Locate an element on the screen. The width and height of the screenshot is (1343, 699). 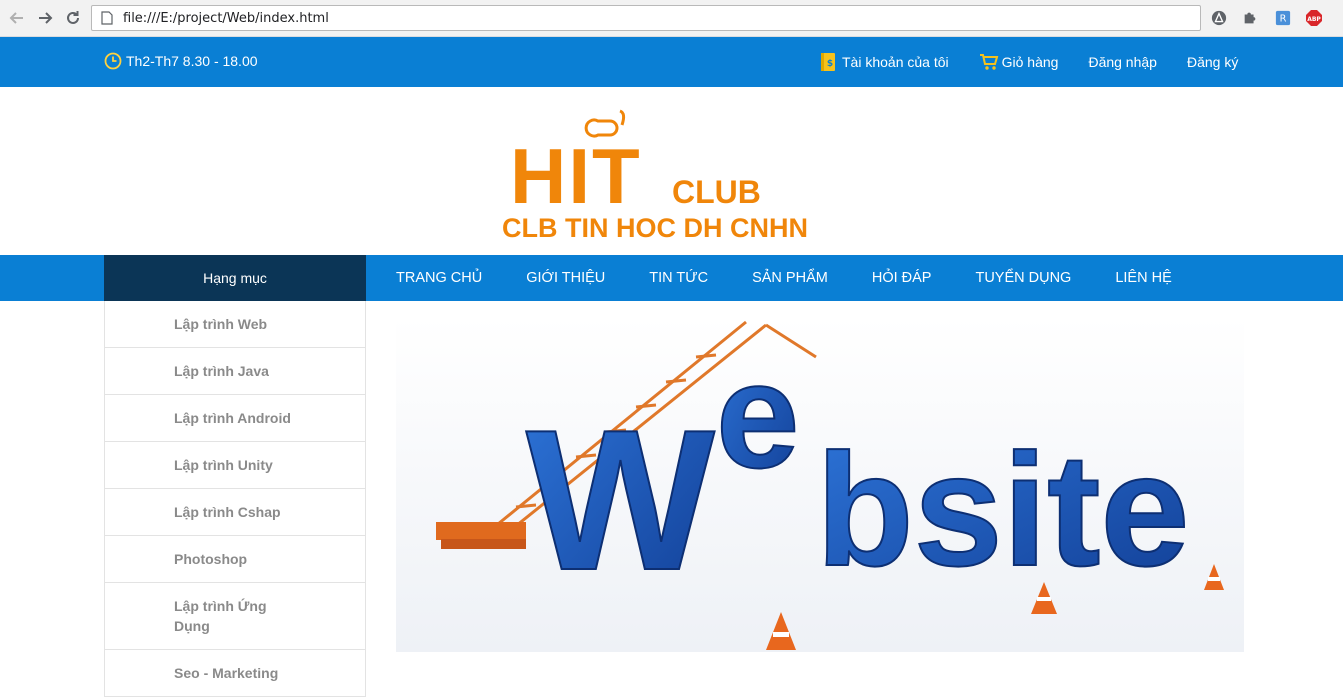
sidebar-item-label: Seo - Marketing is located at coordinates (226, 673).